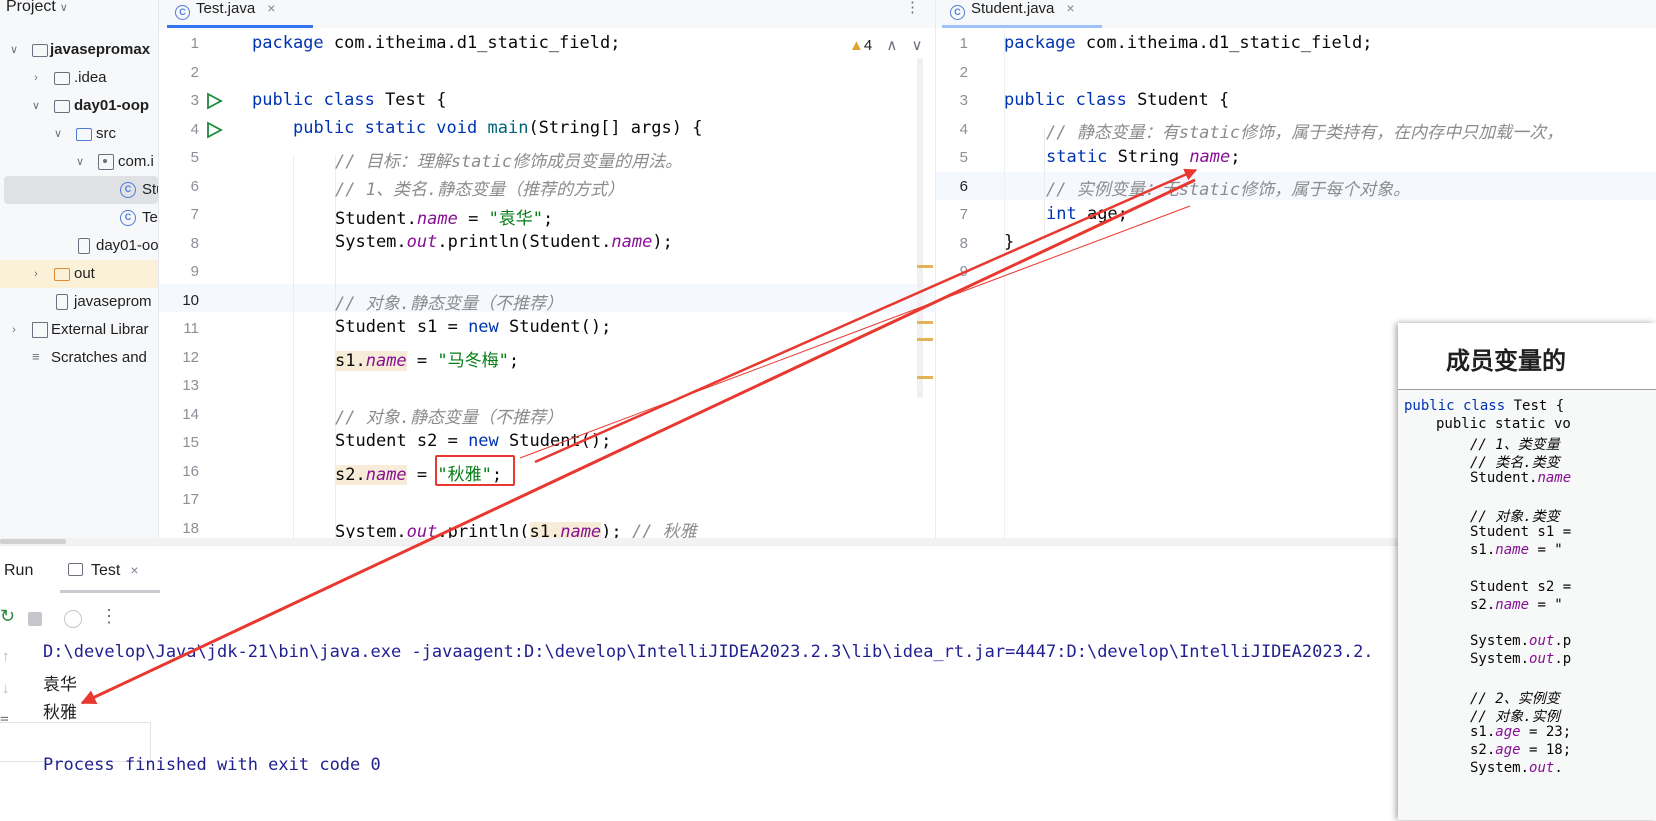 The height and width of the screenshot is (821, 1656). I want to click on slide-title: 成员变量的, so click(1506, 361).